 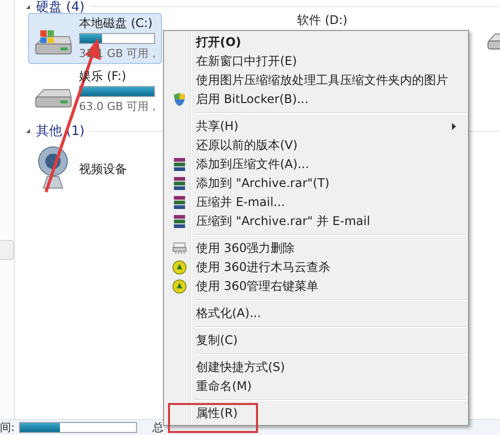 I want to click on status-label: 总, so click(x=158, y=427).